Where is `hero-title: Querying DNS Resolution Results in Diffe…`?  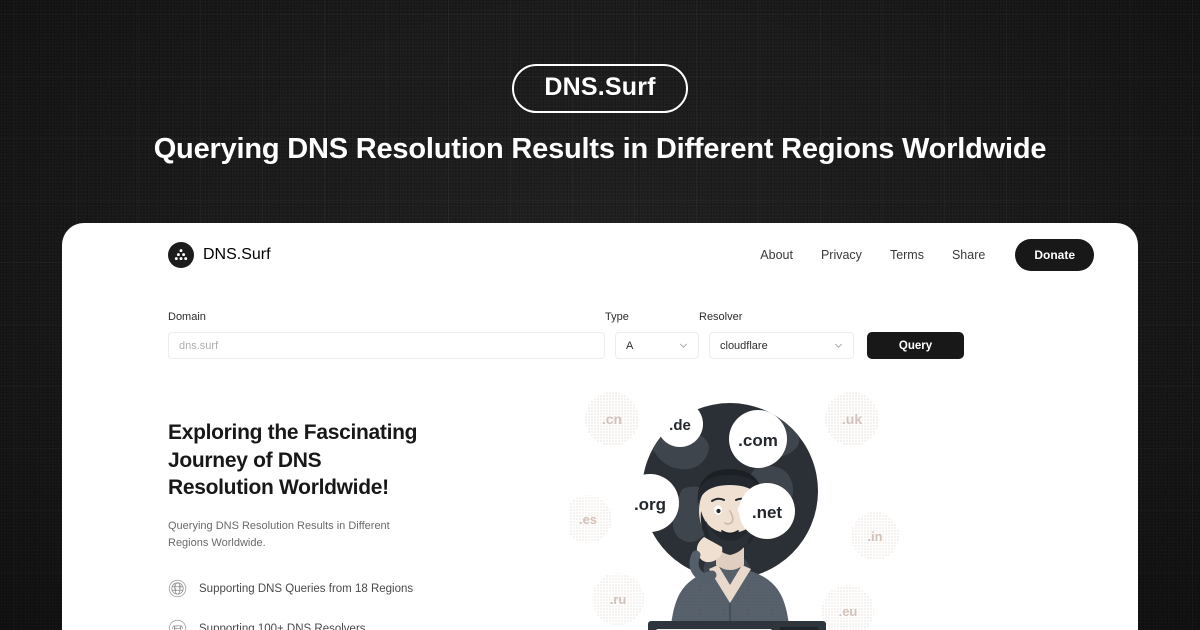 hero-title: Querying DNS Resolution Results in Diffe… is located at coordinates (600, 149).